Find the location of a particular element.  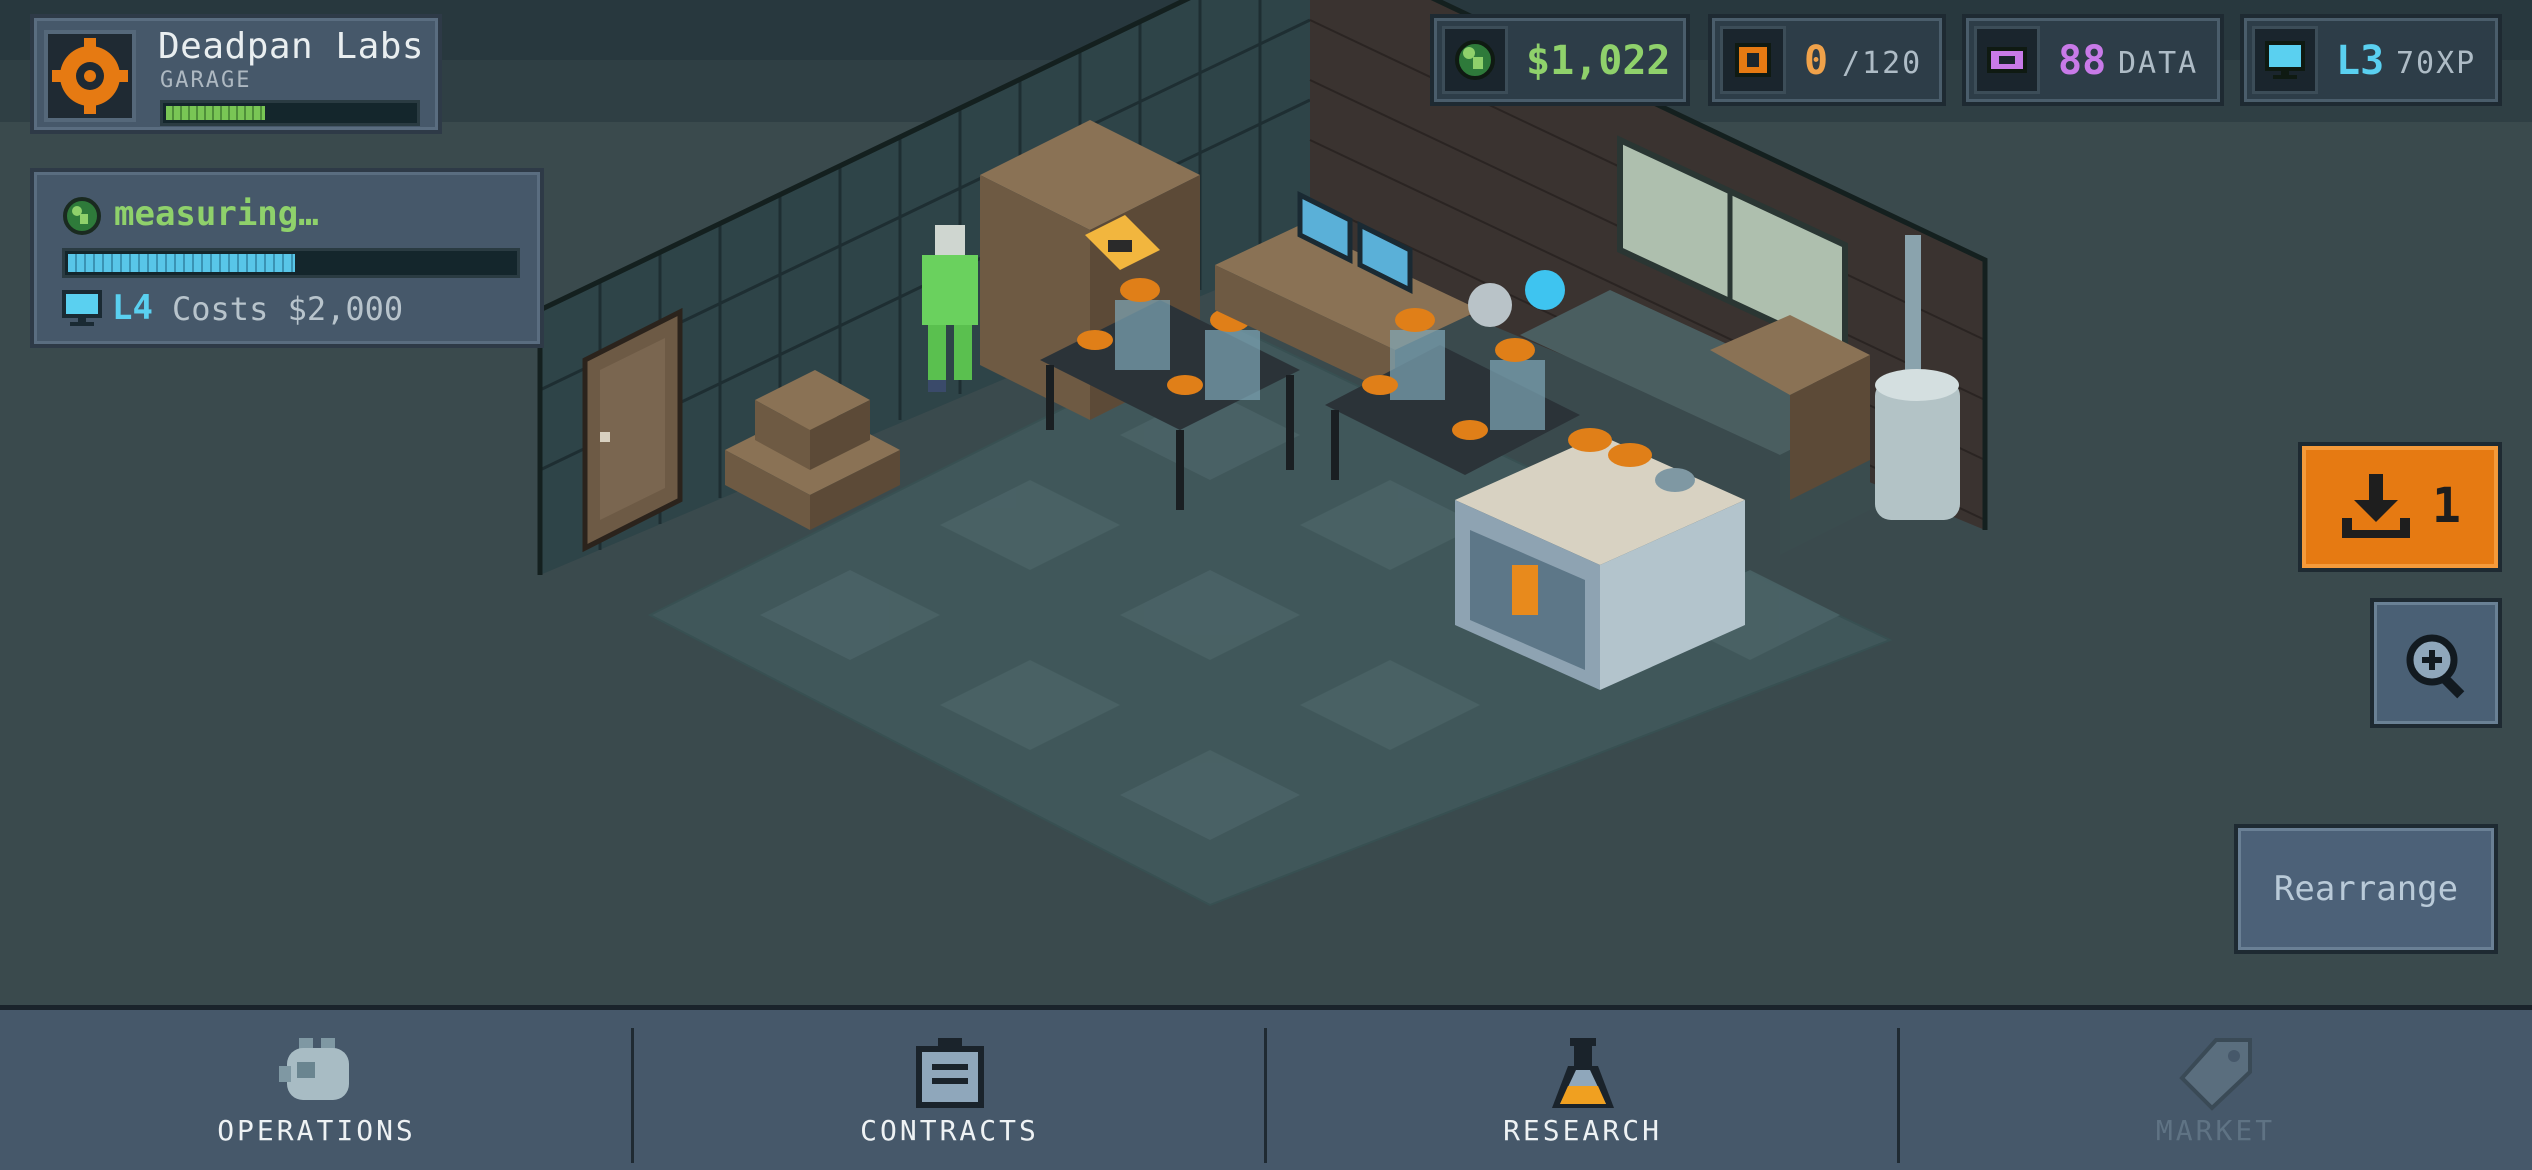

studio-avatar is located at coordinates (90, 76).